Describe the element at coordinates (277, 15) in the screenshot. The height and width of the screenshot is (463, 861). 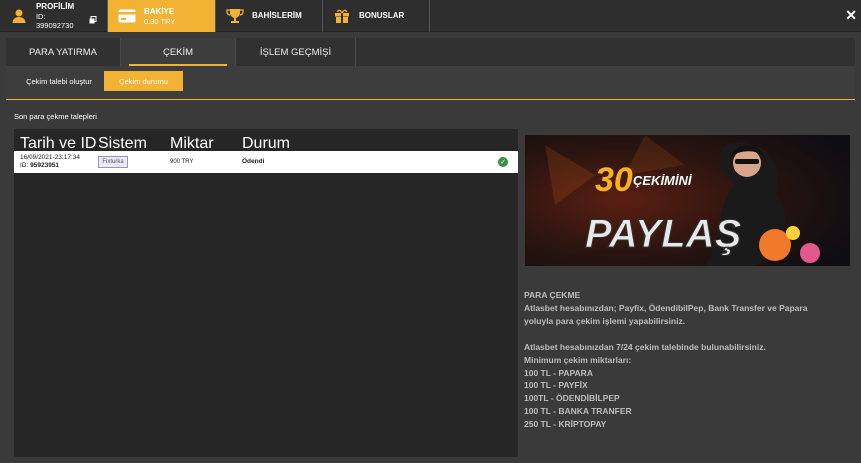
I see `my-bets-title: BAHİSLERİM` at that location.